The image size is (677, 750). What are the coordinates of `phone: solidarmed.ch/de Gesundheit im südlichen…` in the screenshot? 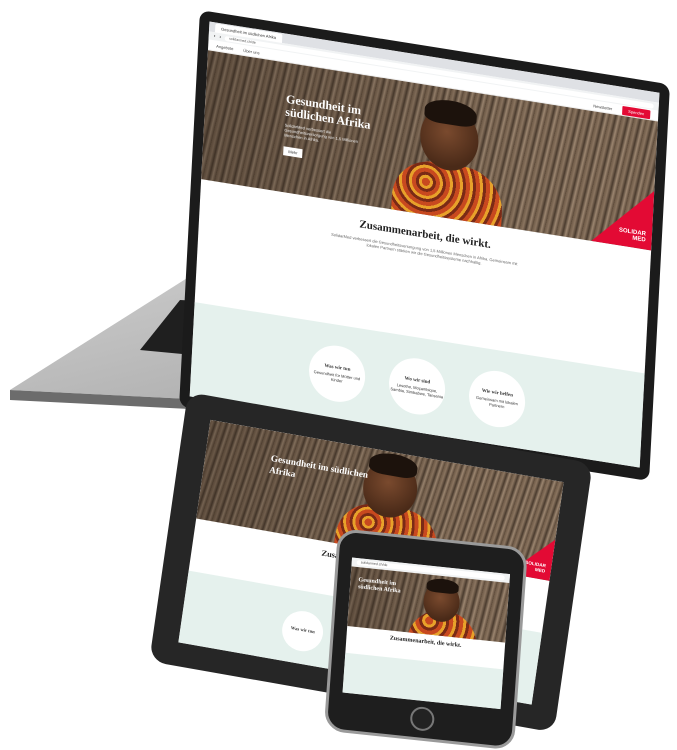 It's located at (425, 639).